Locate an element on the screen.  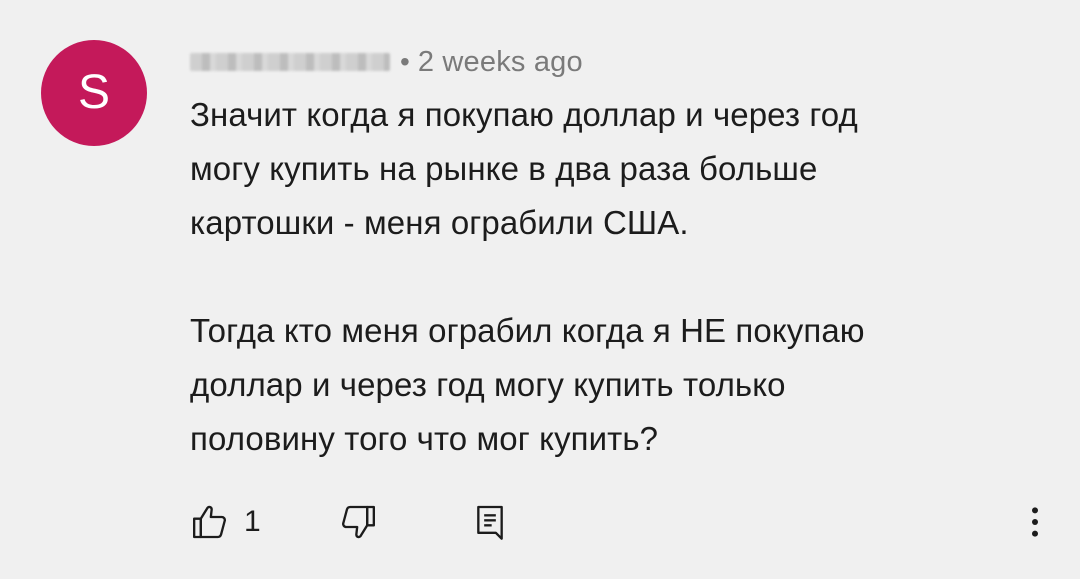
avatar-letter: S is located at coordinates (93, 92).